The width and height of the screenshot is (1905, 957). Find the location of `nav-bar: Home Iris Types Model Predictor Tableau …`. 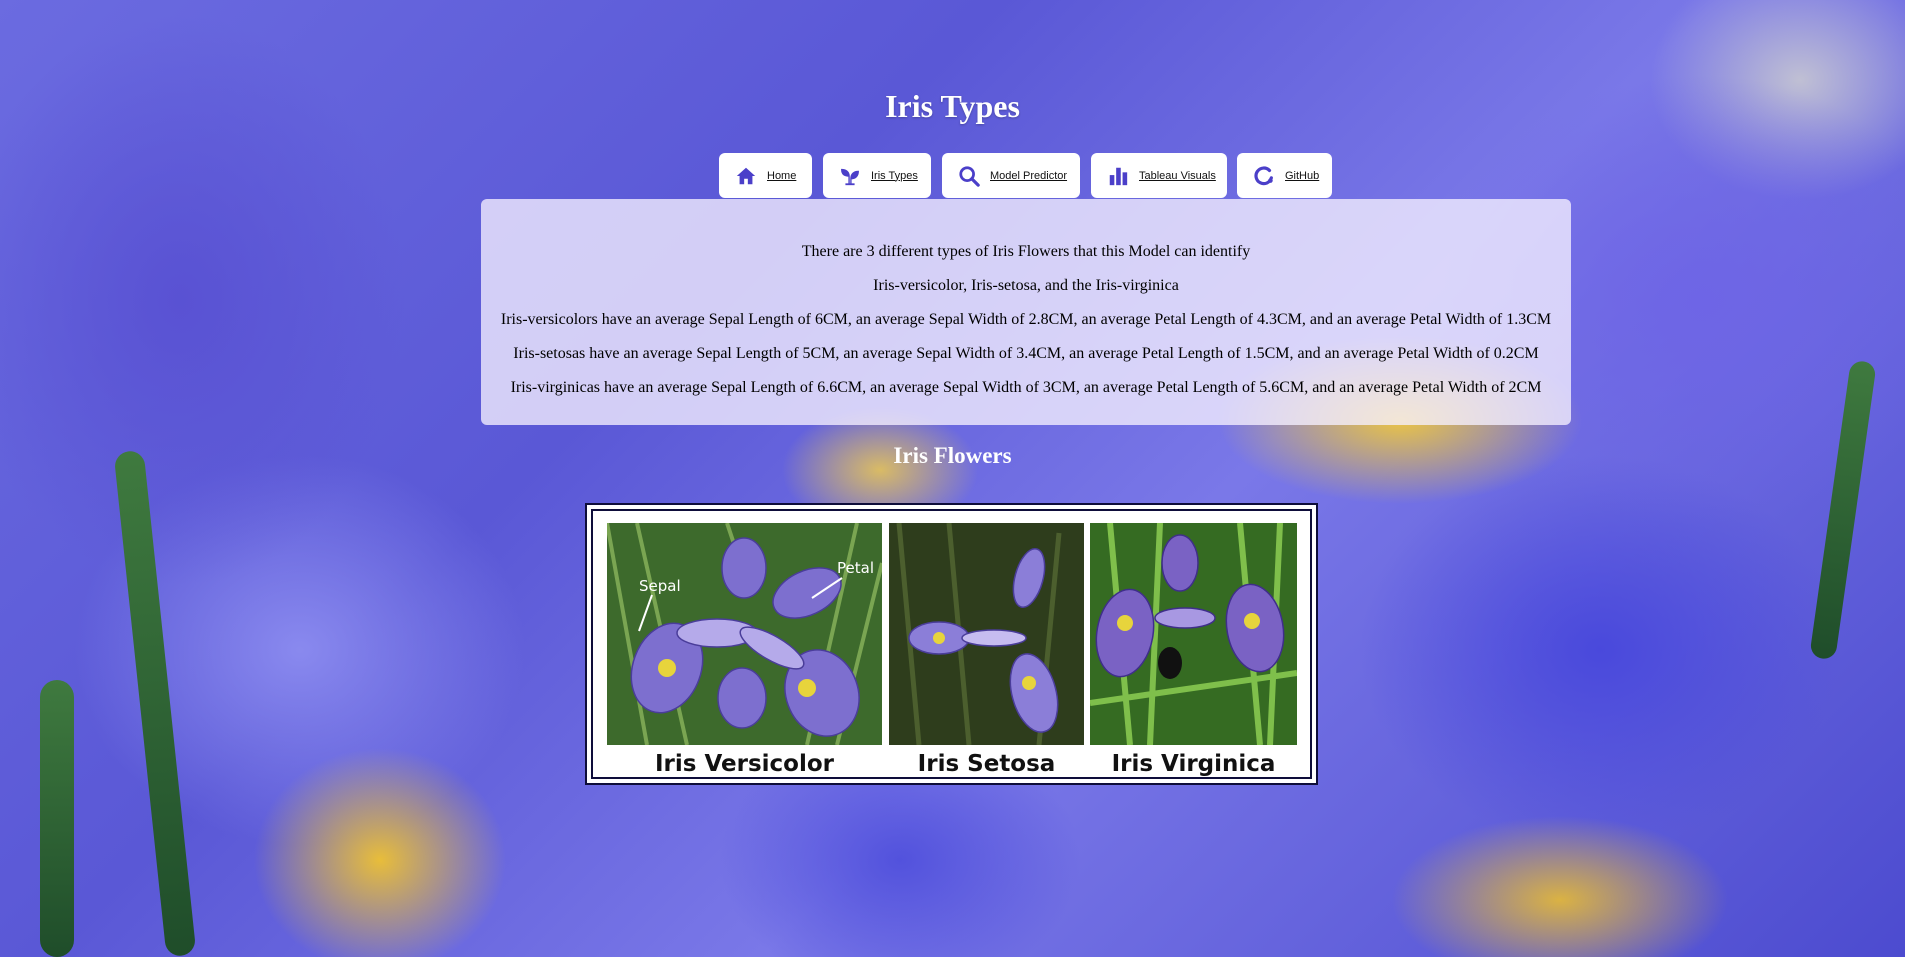

nav-bar: Home Iris Types Model Predictor Tableau … is located at coordinates (952, 175).